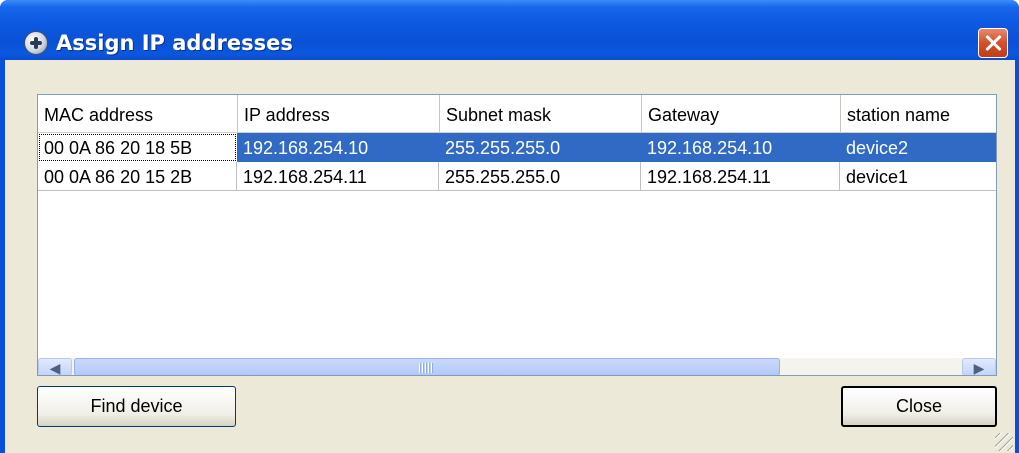 Image resolution: width=1019 pixels, height=453 pixels. I want to click on resize-grip-icon, so click(1004, 442).